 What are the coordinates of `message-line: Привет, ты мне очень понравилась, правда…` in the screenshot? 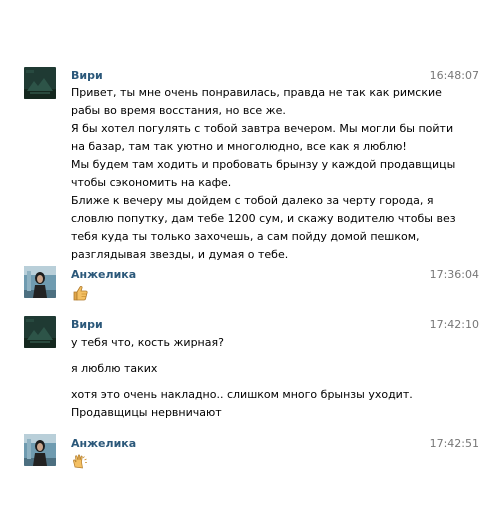 It's located at (256, 92).